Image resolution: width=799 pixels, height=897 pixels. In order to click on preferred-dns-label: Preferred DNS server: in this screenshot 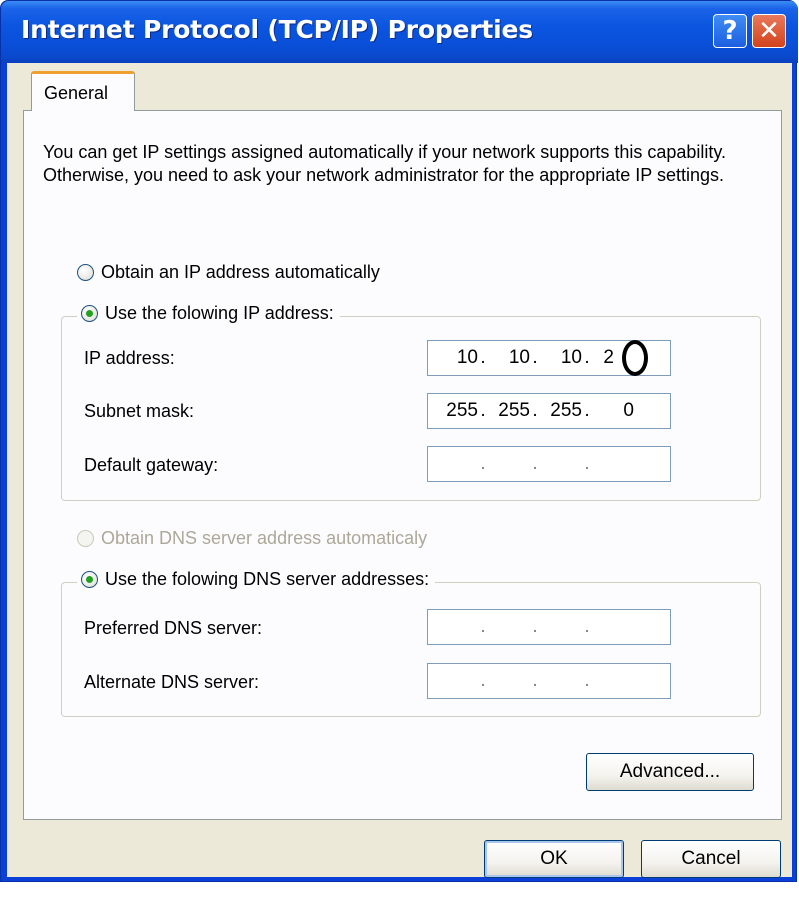, I will do `click(173, 628)`.